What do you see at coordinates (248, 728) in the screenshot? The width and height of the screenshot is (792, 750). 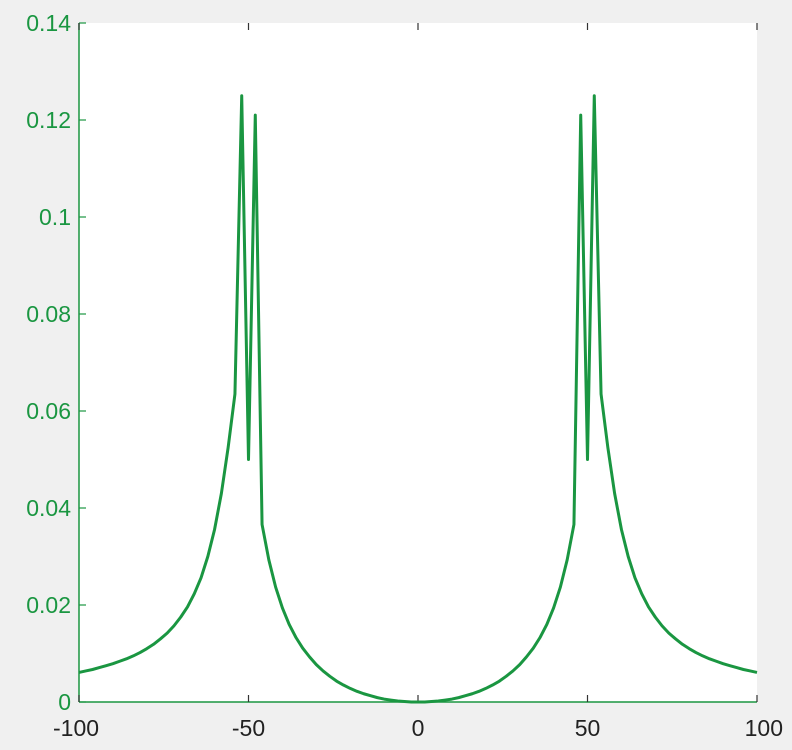 I see `x-tick-label: -50` at bounding box center [248, 728].